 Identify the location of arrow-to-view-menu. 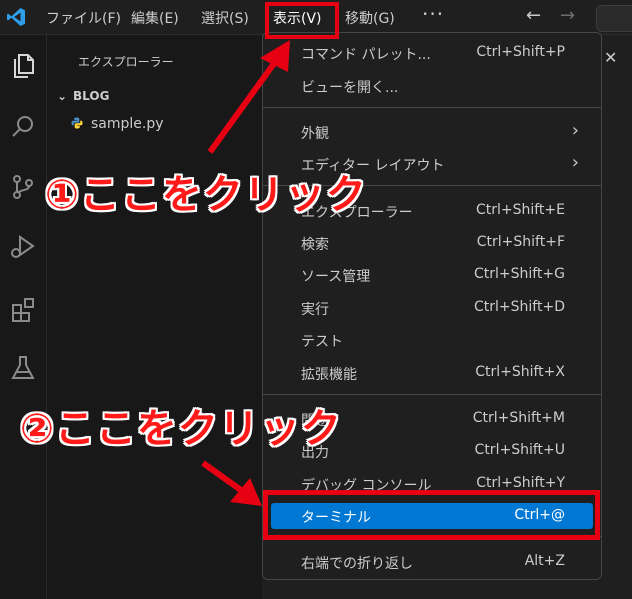
(244, 105).